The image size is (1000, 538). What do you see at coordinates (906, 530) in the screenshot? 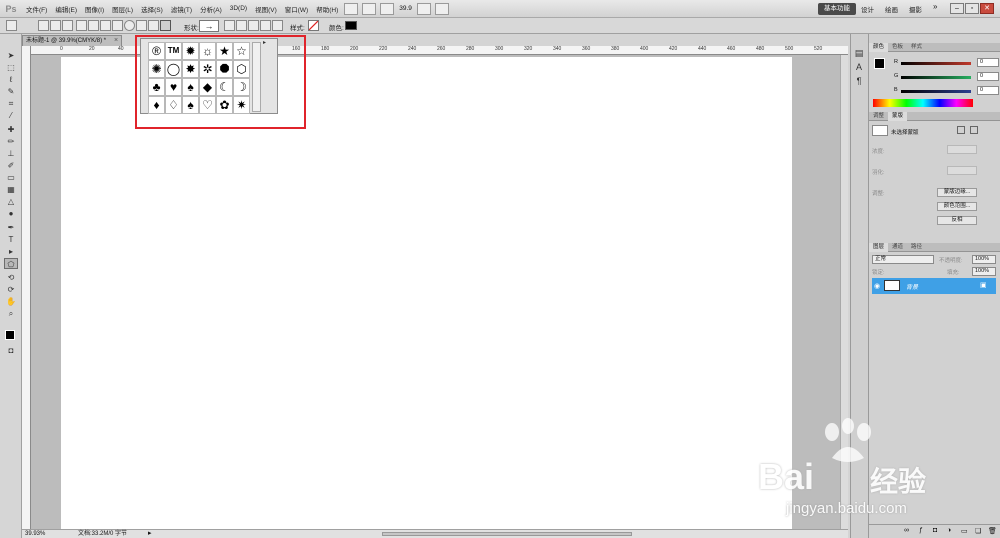
I see `link-layers-icon: ∞` at bounding box center [906, 530].